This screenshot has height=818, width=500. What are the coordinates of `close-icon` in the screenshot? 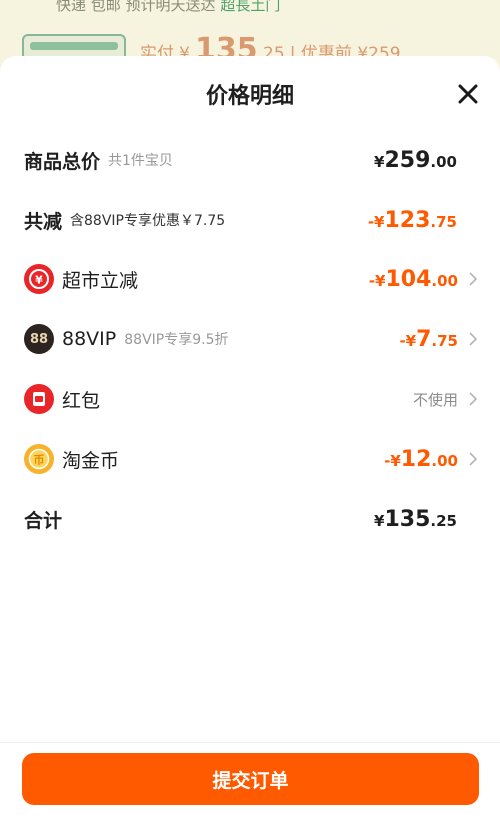 It's located at (468, 94).